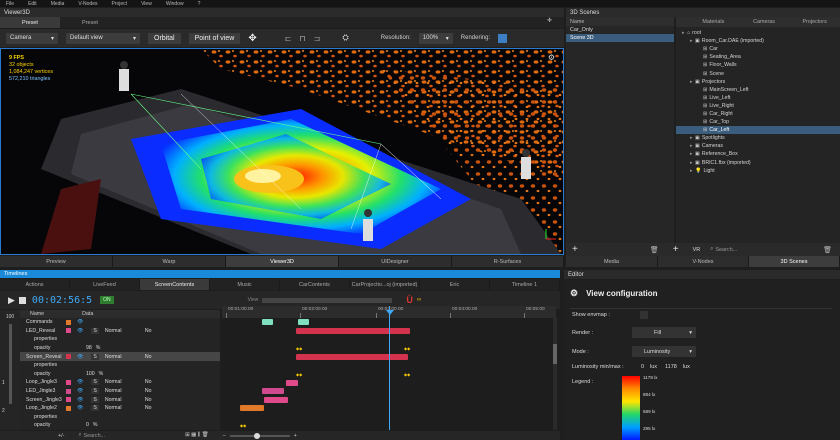 Image resolution: width=840 pixels, height=440 pixels. What do you see at coordinates (327, 300) in the screenshot?
I see `view-scroll-track` at bounding box center [327, 300].